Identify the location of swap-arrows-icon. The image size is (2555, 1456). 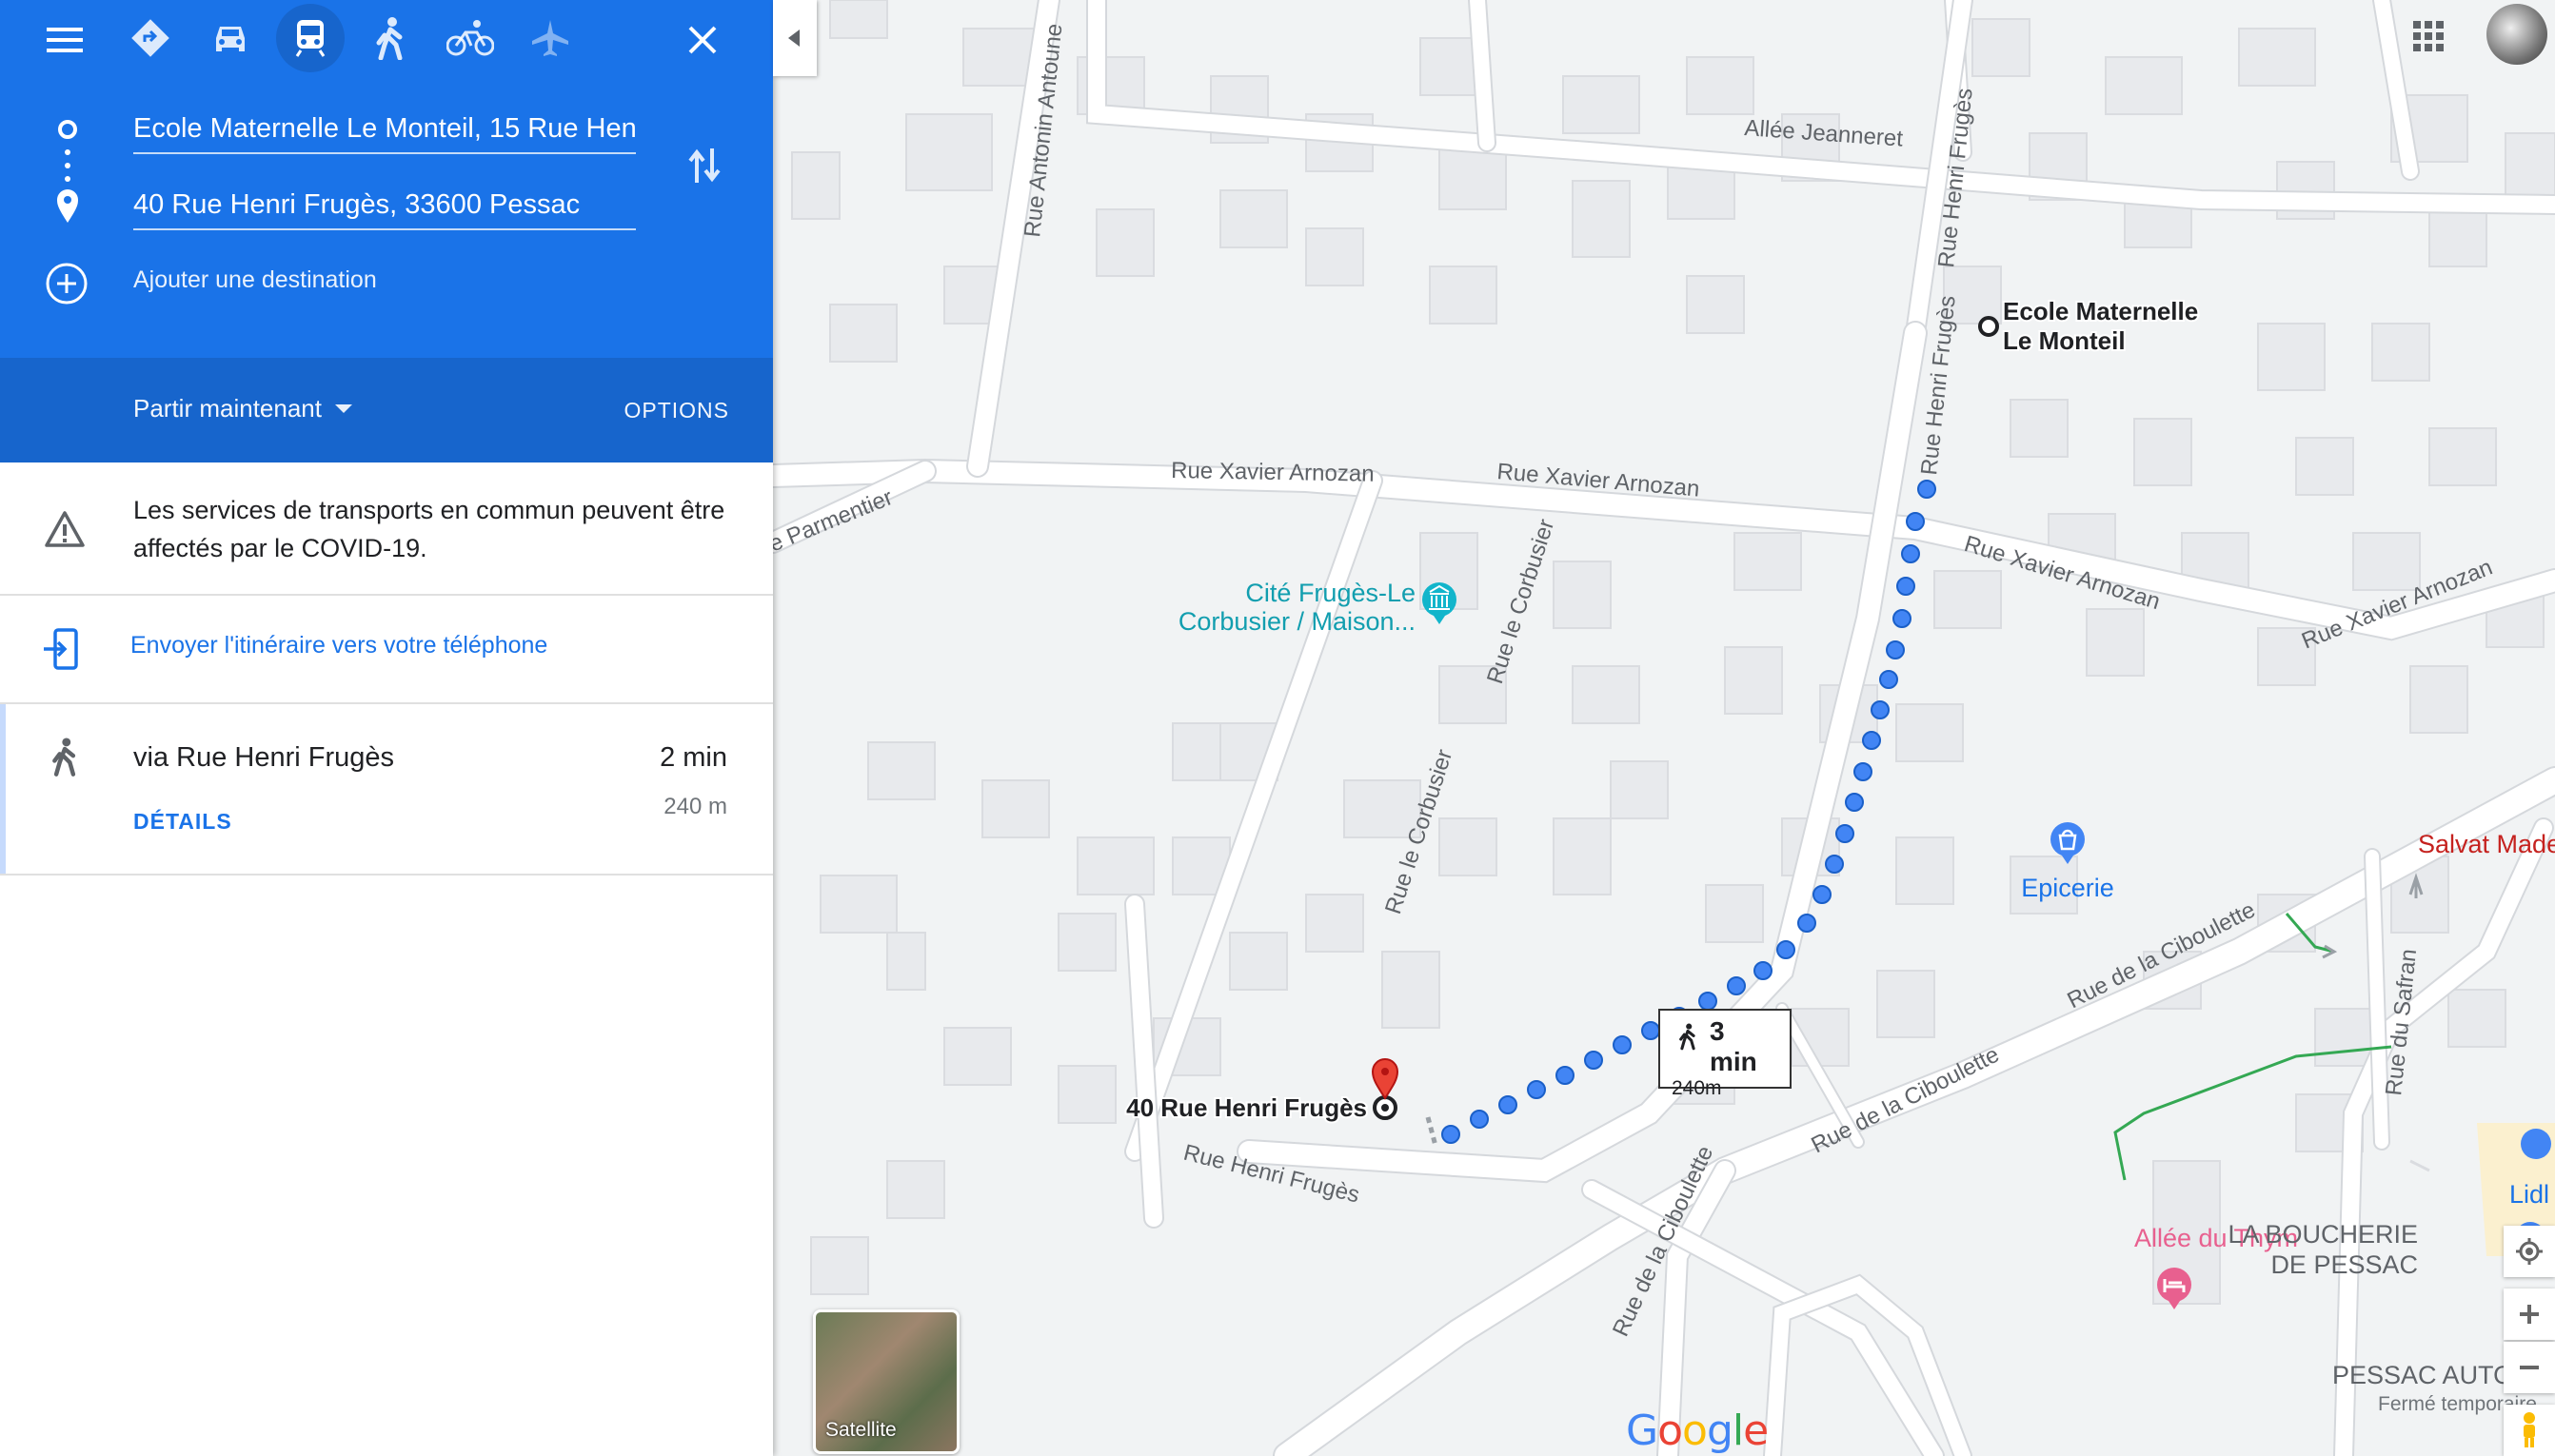
(704, 165).